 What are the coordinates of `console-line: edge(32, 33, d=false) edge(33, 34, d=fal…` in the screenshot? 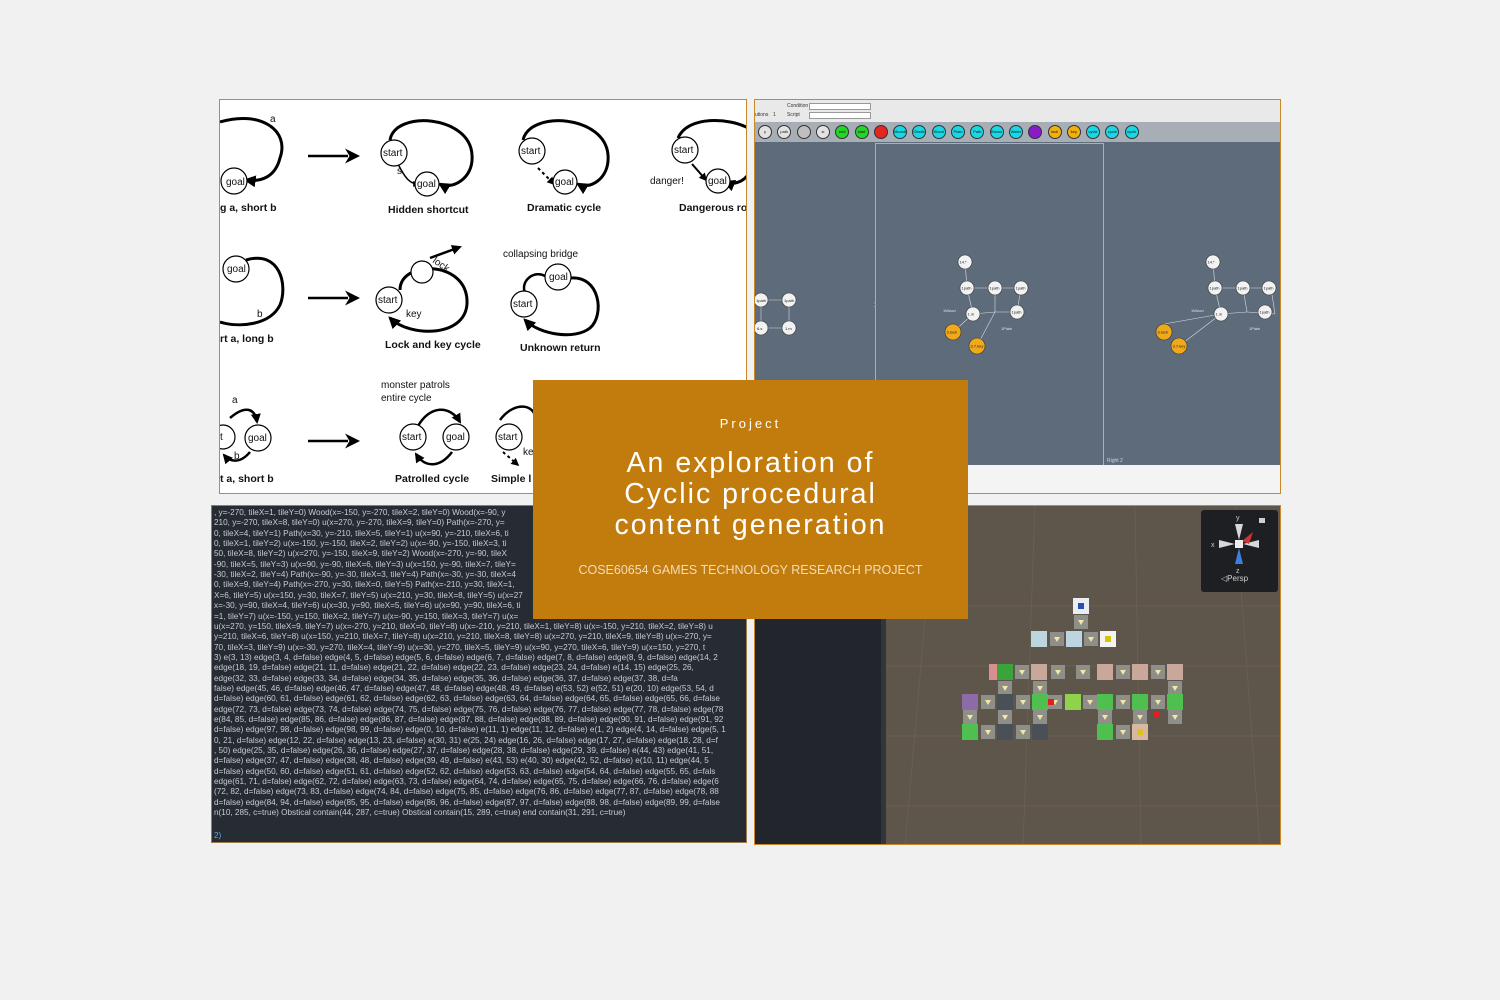 It's located at (446, 678).